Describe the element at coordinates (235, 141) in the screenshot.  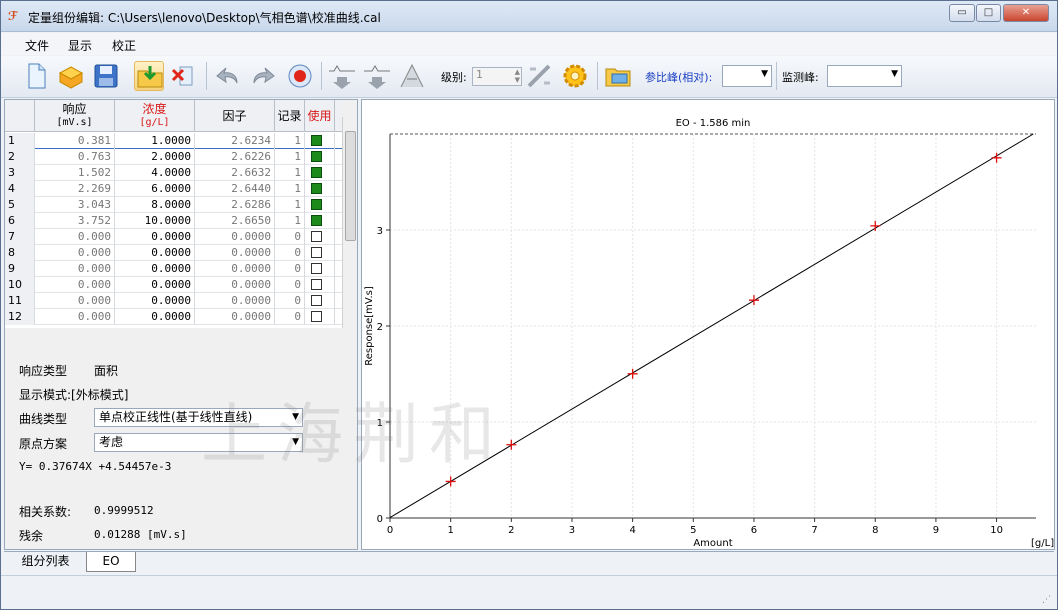
I see `row-factor: 2.6234` at that location.